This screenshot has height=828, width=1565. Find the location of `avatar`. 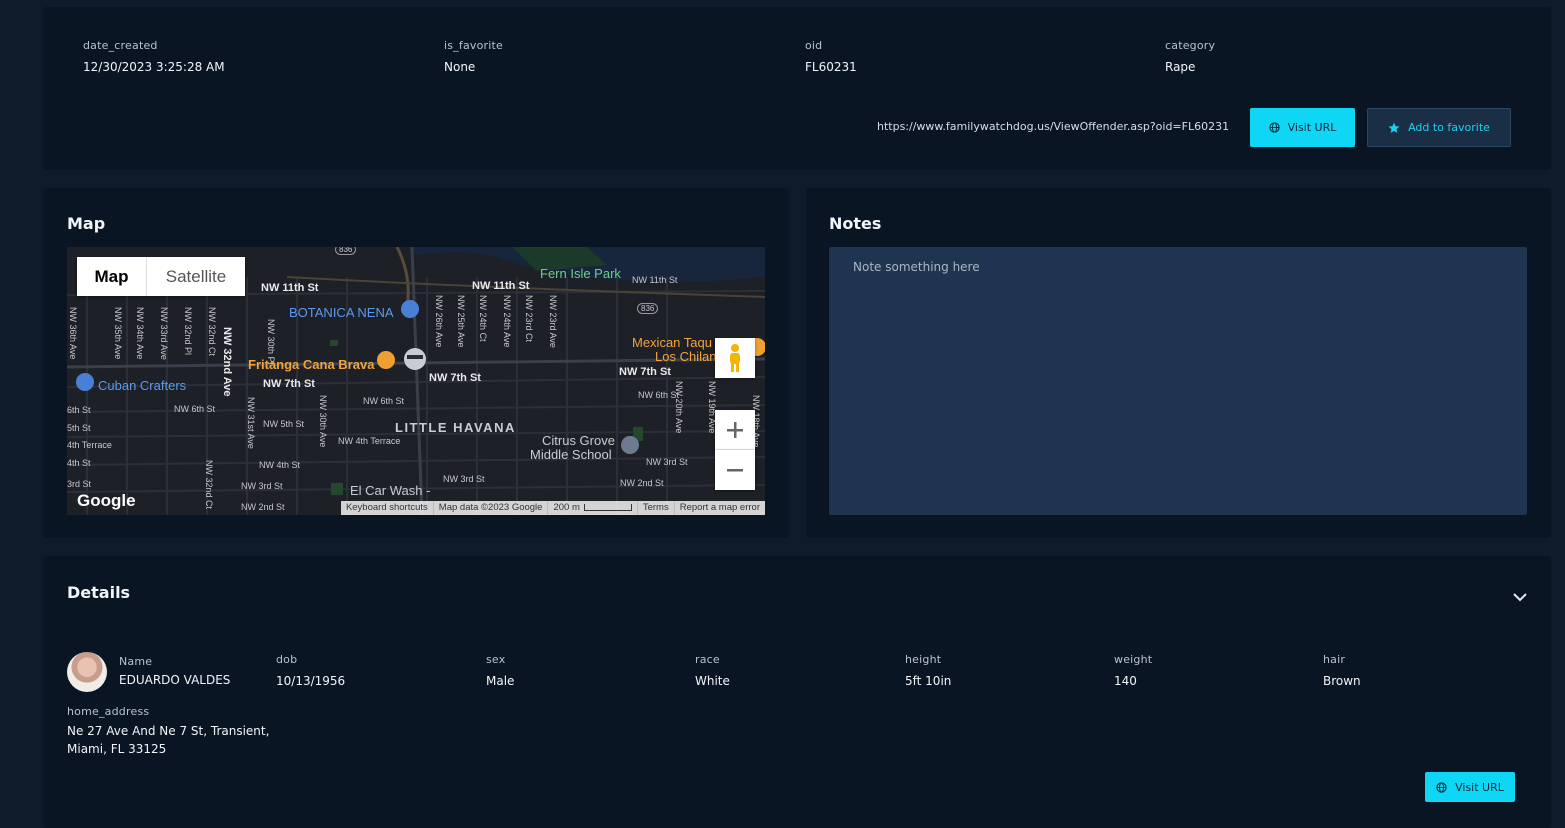

avatar is located at coordinates (87, 672).